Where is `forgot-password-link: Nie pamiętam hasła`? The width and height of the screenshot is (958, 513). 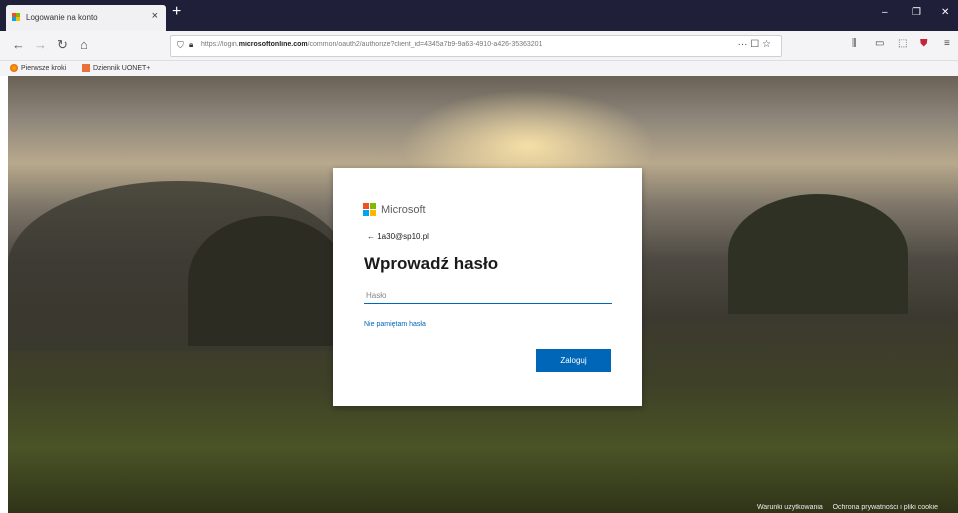
forgot-password-link: Nie pamiętam hasła is located at coordinates (395, 324).